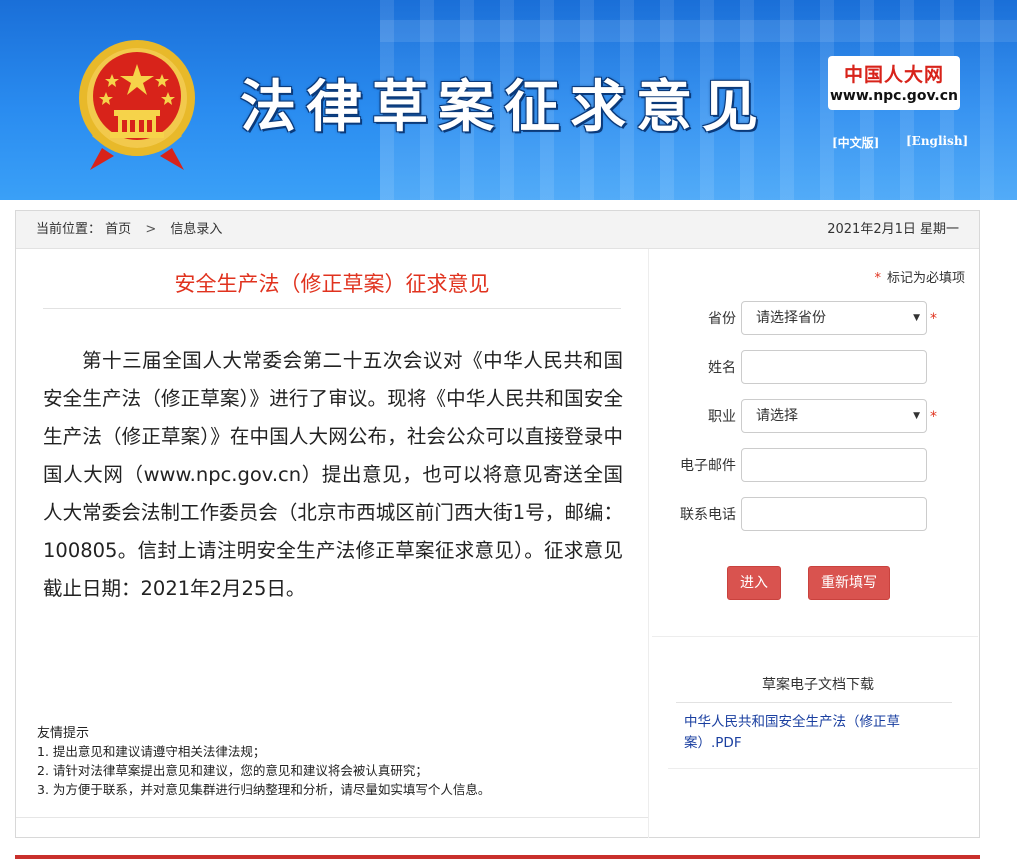 The width and height of the screenshot is (1017, 859). I want to click on job-required-star: *, so click(933, 417).